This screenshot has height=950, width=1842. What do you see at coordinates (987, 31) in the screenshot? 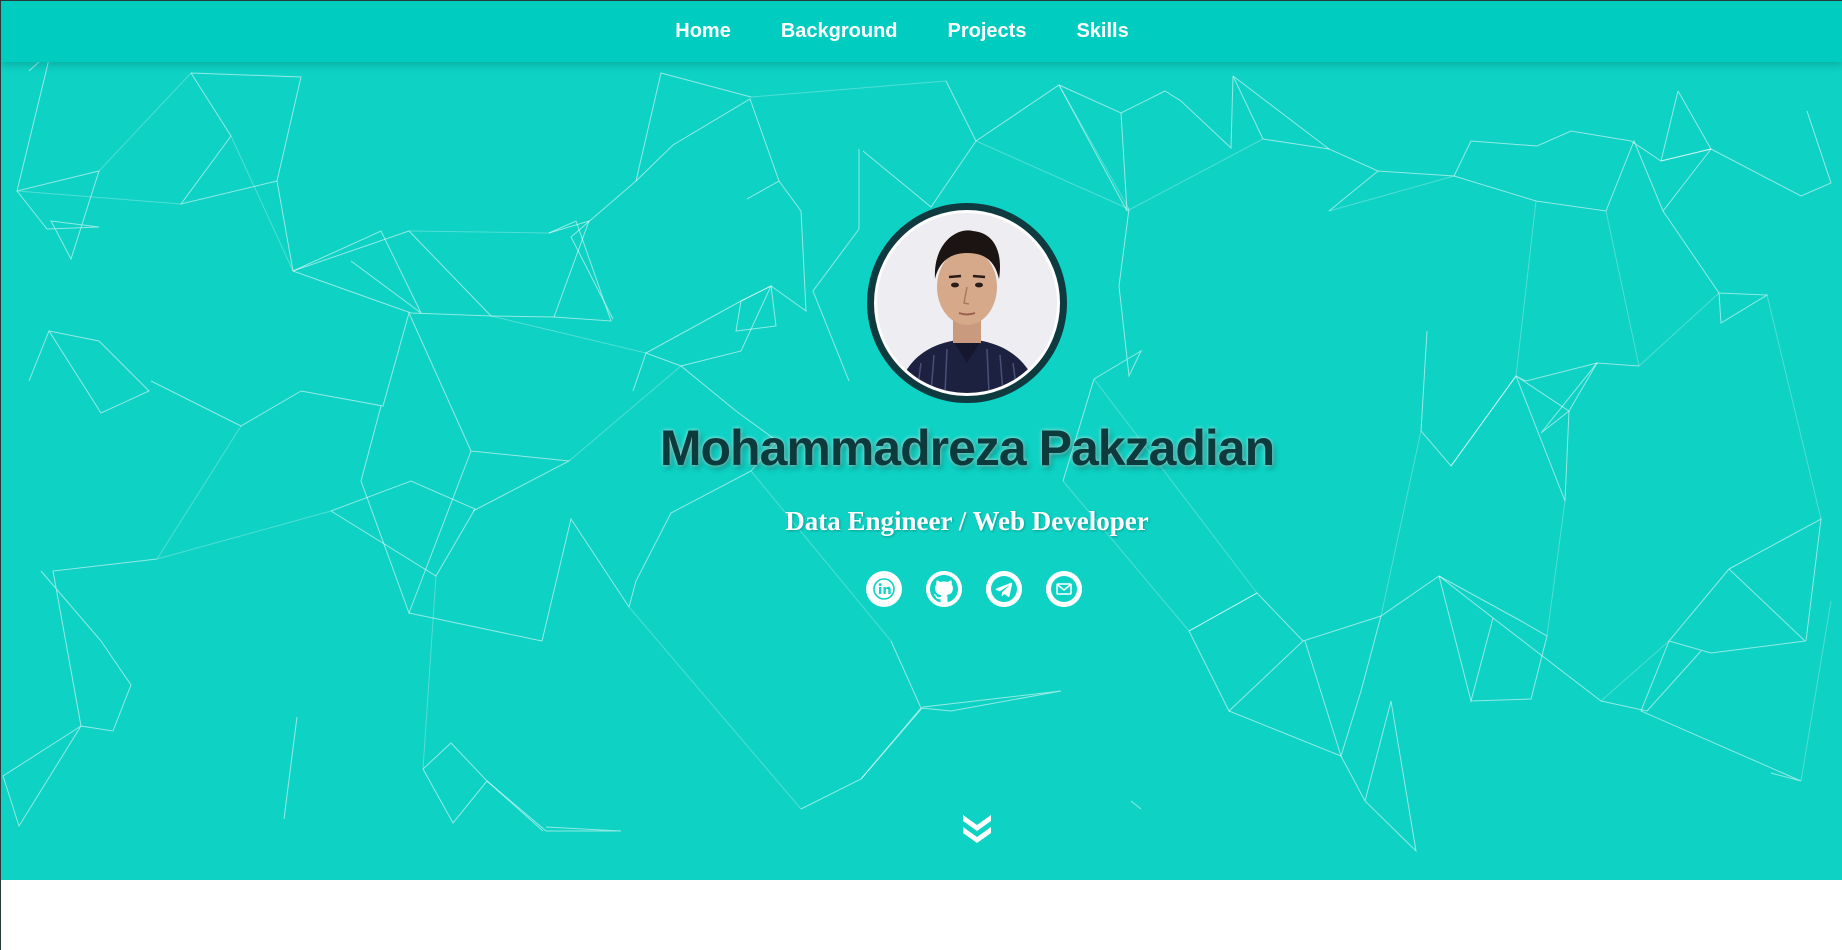
I see `nav-link-projects: Projects` at bounding box center [987, 31].